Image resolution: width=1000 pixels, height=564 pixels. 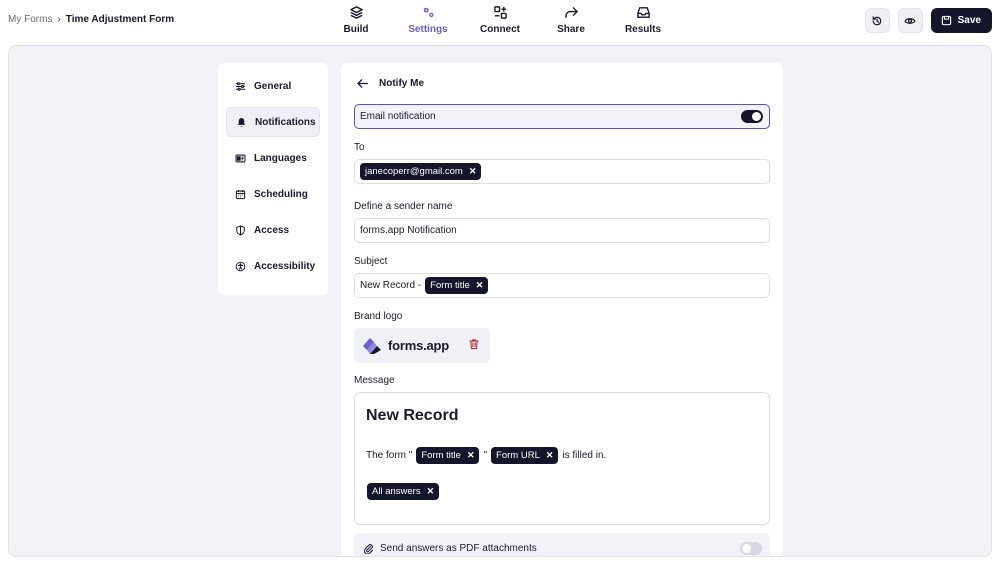 I want to click on connect-icon, so click(x=500, y=12).